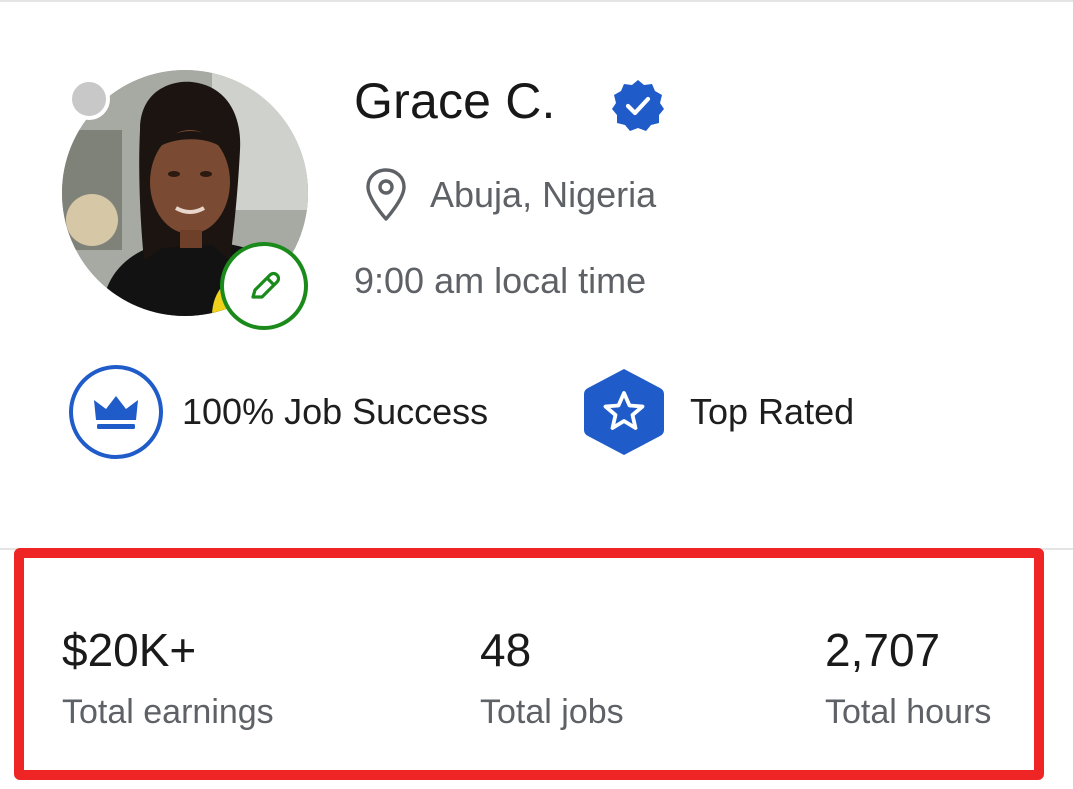  Describe the element at coordinates (883, 650) in the screenshot. I see `stat-value: 2,707` at that location.